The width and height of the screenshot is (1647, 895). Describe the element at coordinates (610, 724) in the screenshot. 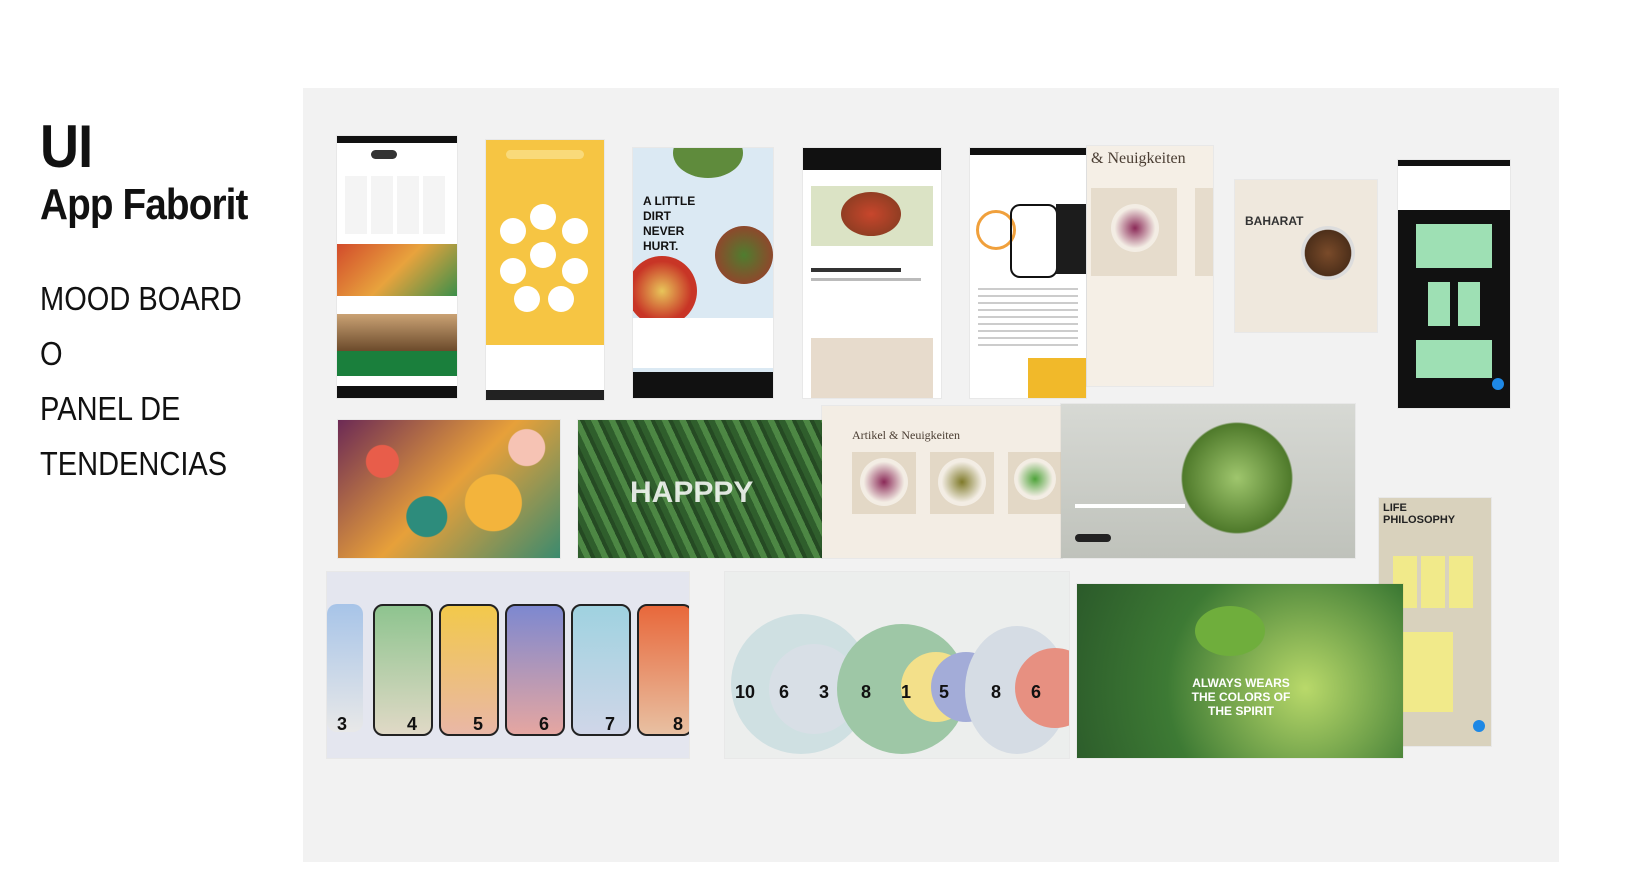

I see `phone-number-5: 7` at that location.